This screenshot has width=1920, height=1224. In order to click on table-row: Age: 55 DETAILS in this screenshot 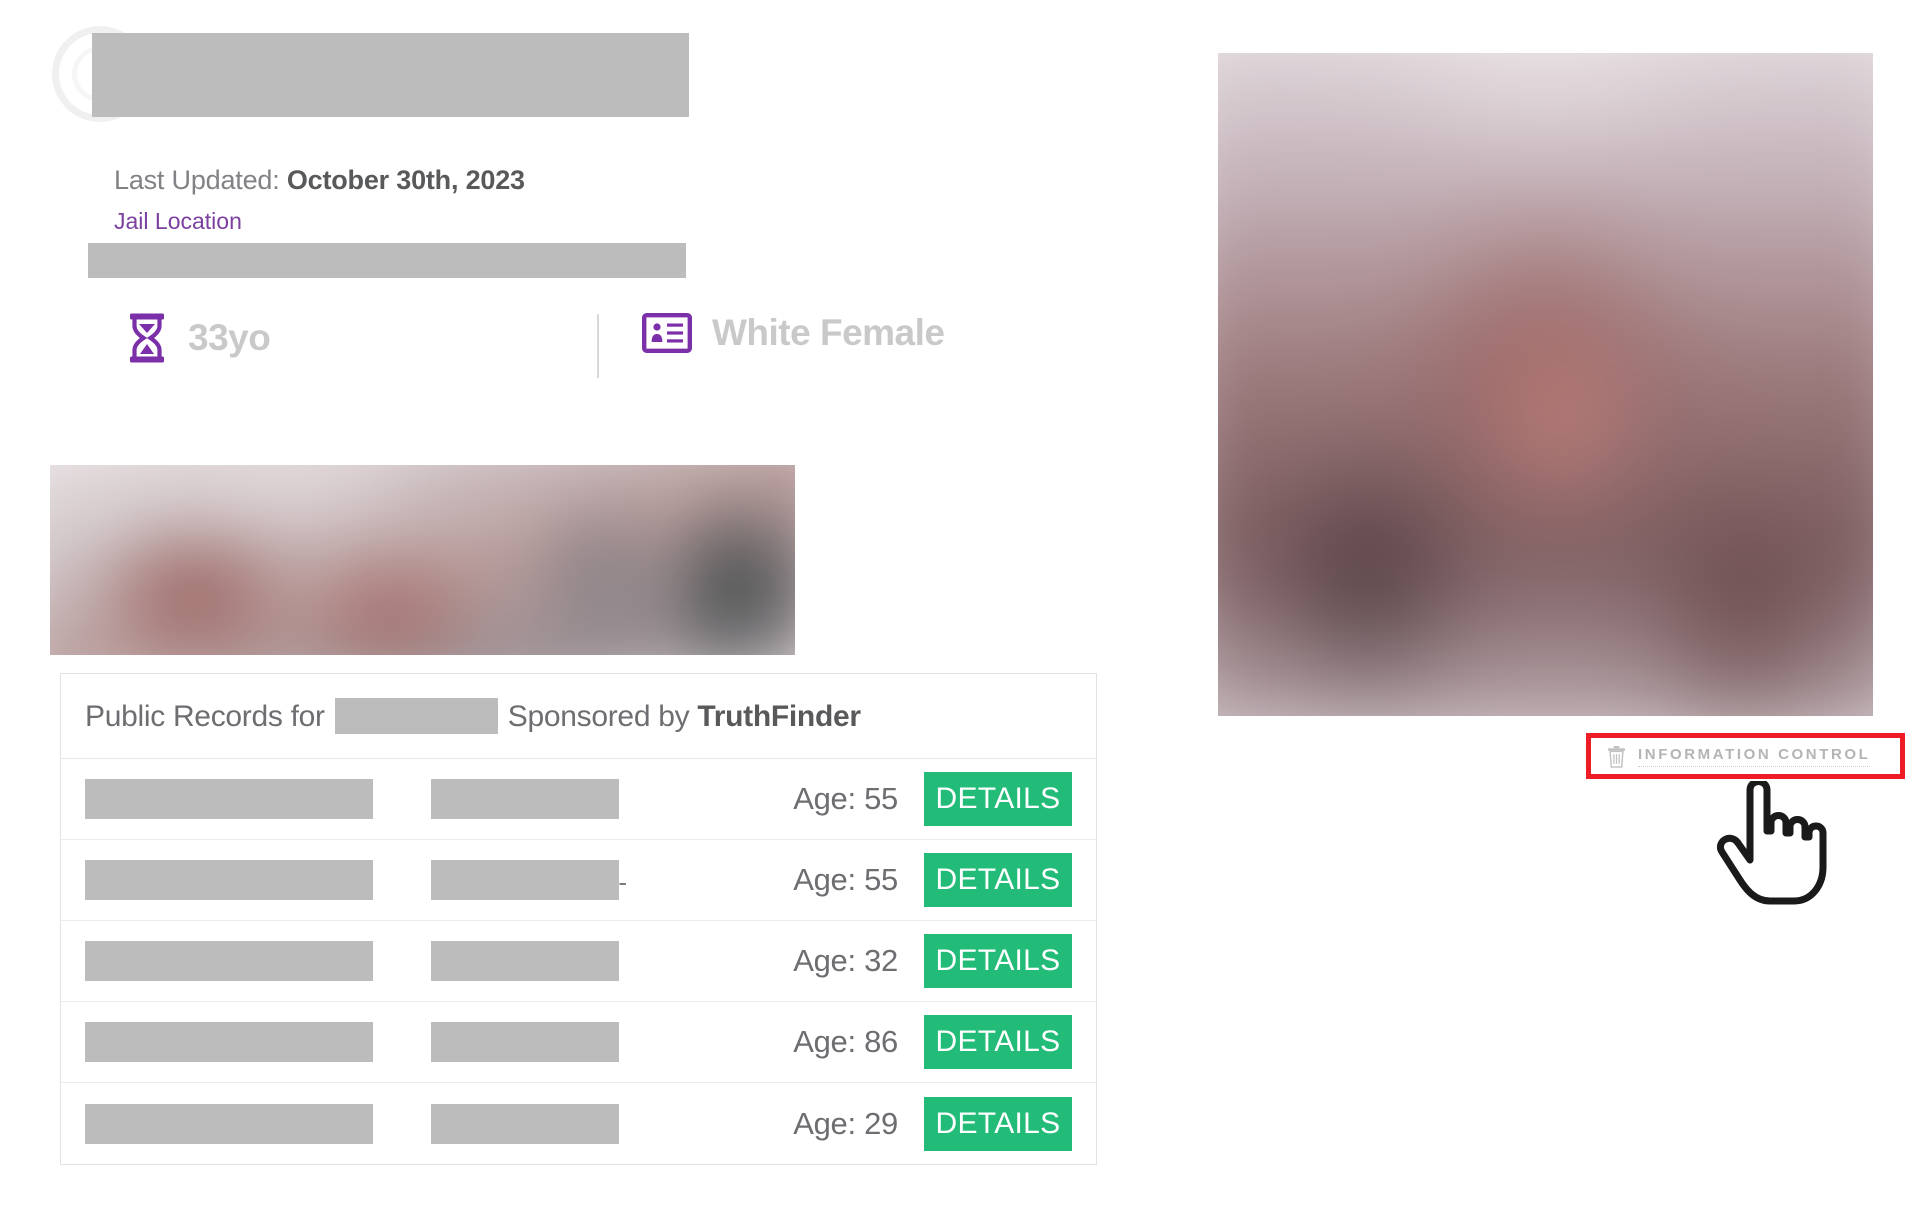, I will do `click(578, 800)`.